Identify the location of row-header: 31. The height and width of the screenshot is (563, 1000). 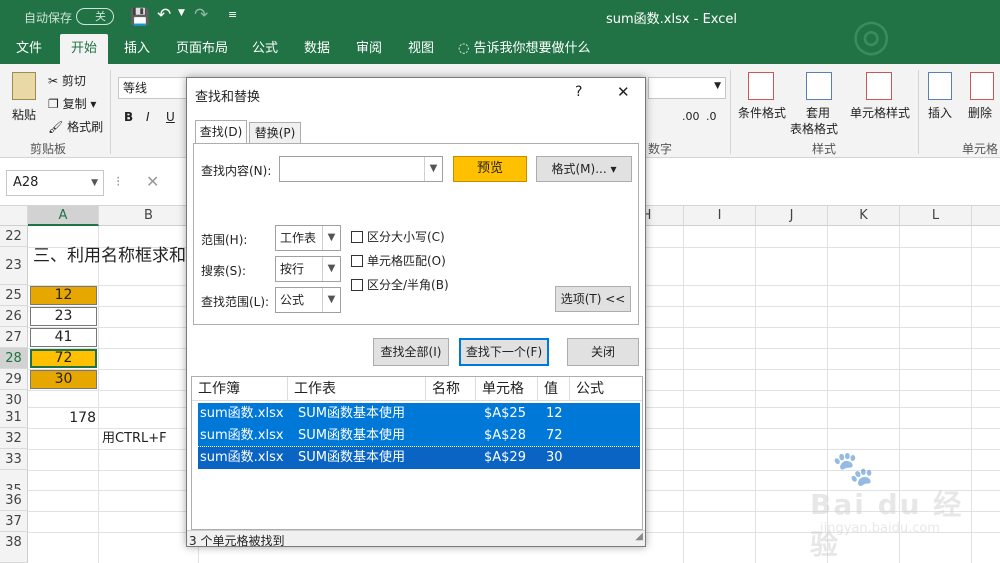
(14, 417).